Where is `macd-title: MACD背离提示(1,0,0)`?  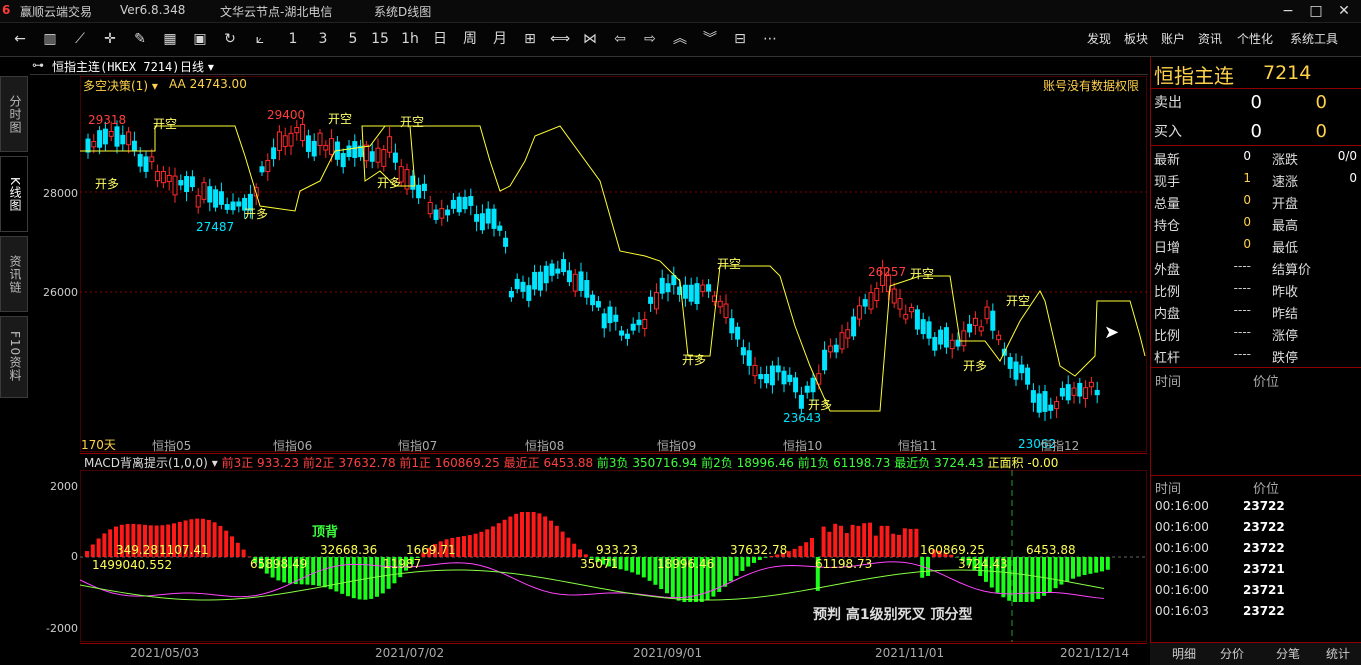 macd-title: MACD背离提示(1,0,0) is located at coordinates (146, 463).